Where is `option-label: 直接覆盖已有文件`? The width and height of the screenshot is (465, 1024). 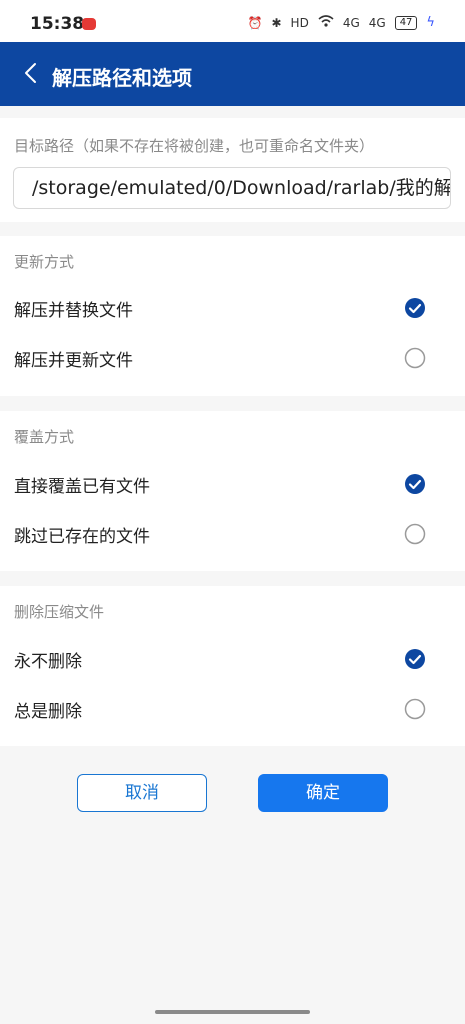
option-label: 直接覆盖已有文件 is located at coordinates (82, 487).